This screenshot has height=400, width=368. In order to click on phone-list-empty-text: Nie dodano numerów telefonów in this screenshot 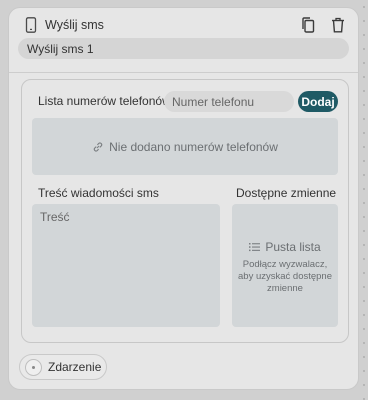, I will do `click(193, 146)`.